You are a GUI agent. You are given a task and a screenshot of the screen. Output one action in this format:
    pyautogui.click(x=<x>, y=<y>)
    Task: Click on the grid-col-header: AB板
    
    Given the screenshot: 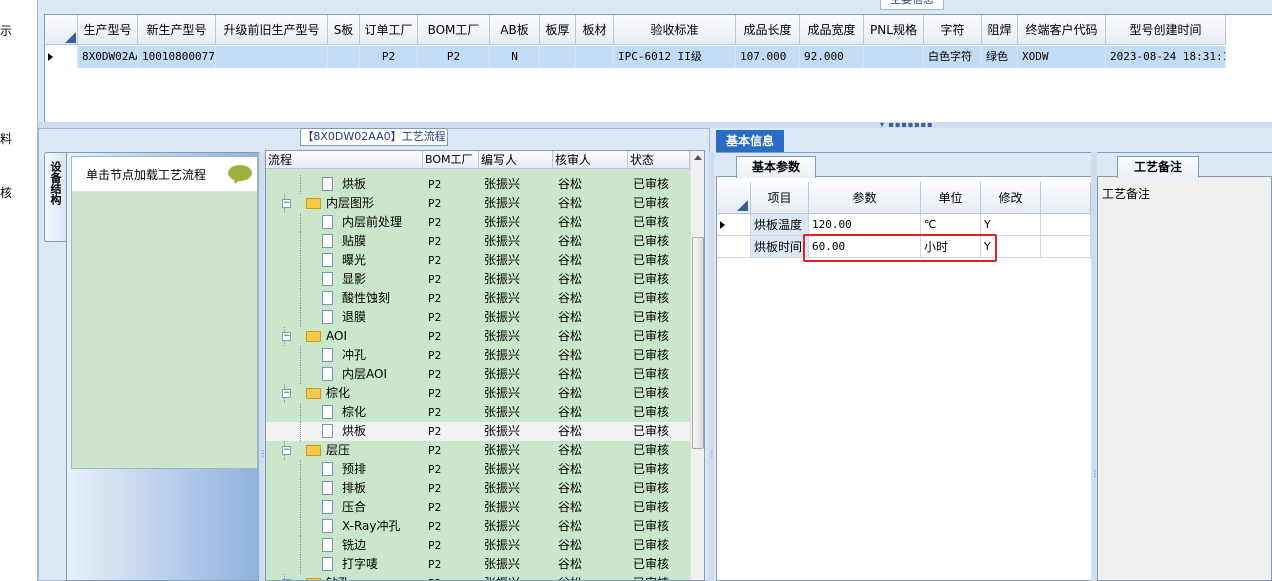 What is the action you would take?
    pyautogui.click(x=515, y=30)
    